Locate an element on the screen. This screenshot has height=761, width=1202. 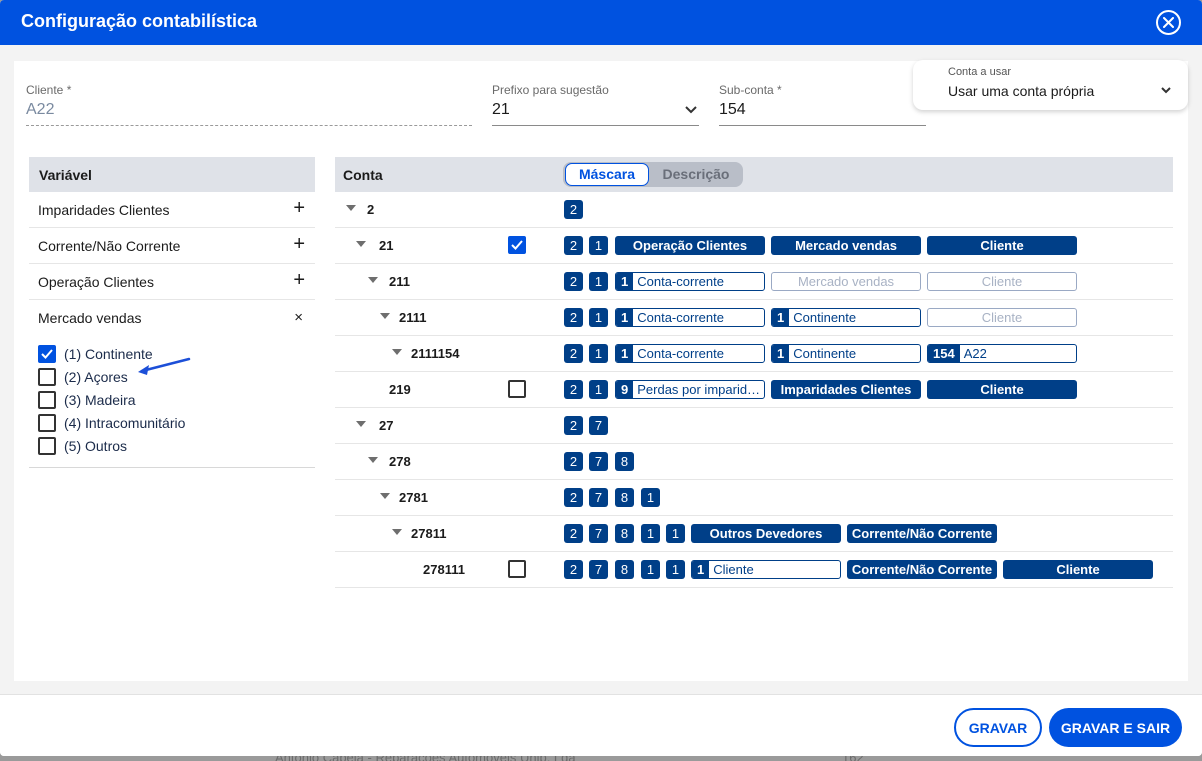
close-button is located at coordinates (1168, 22).